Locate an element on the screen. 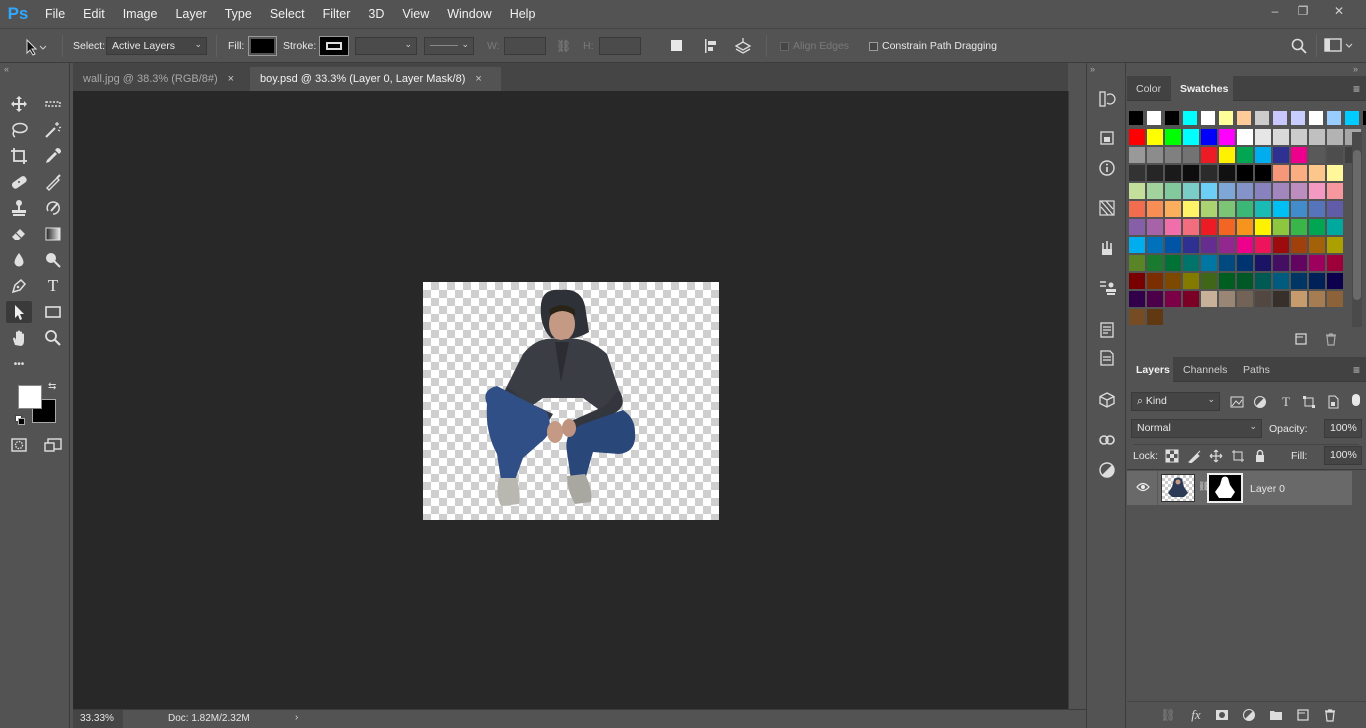 The image size is (1366, 728). status-more-arrow: › is located at coordinates (296, 717).